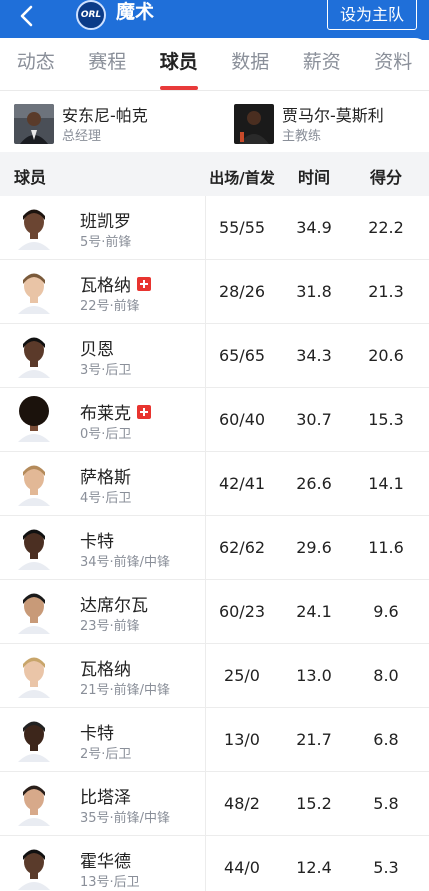 The width and height of the screenshot is (429, 891). Describe the element at coordinates (82, 136) in the screenshot. I see `gm-role: 总经理` at that location.